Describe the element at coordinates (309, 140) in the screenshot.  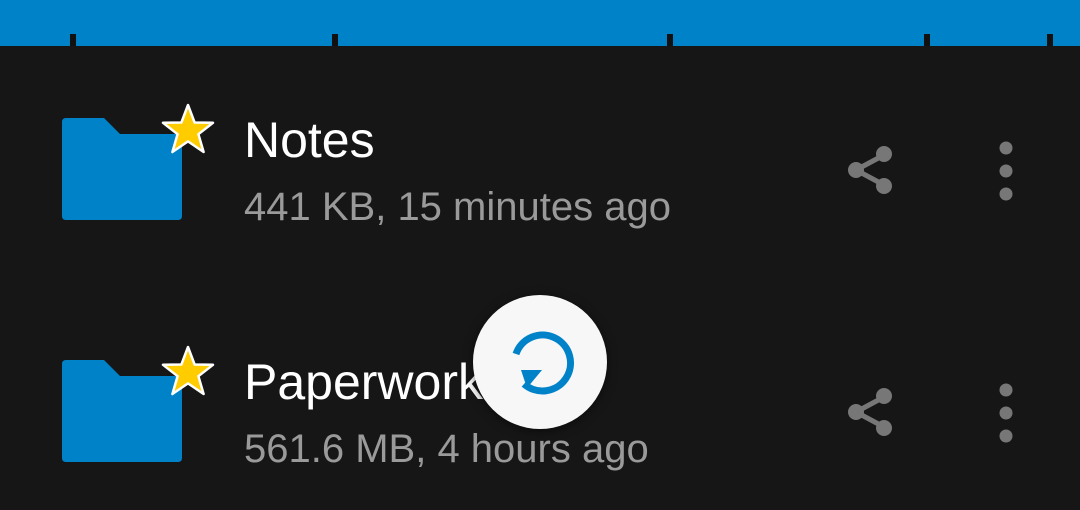
I see `file-name: Notes` at that location.